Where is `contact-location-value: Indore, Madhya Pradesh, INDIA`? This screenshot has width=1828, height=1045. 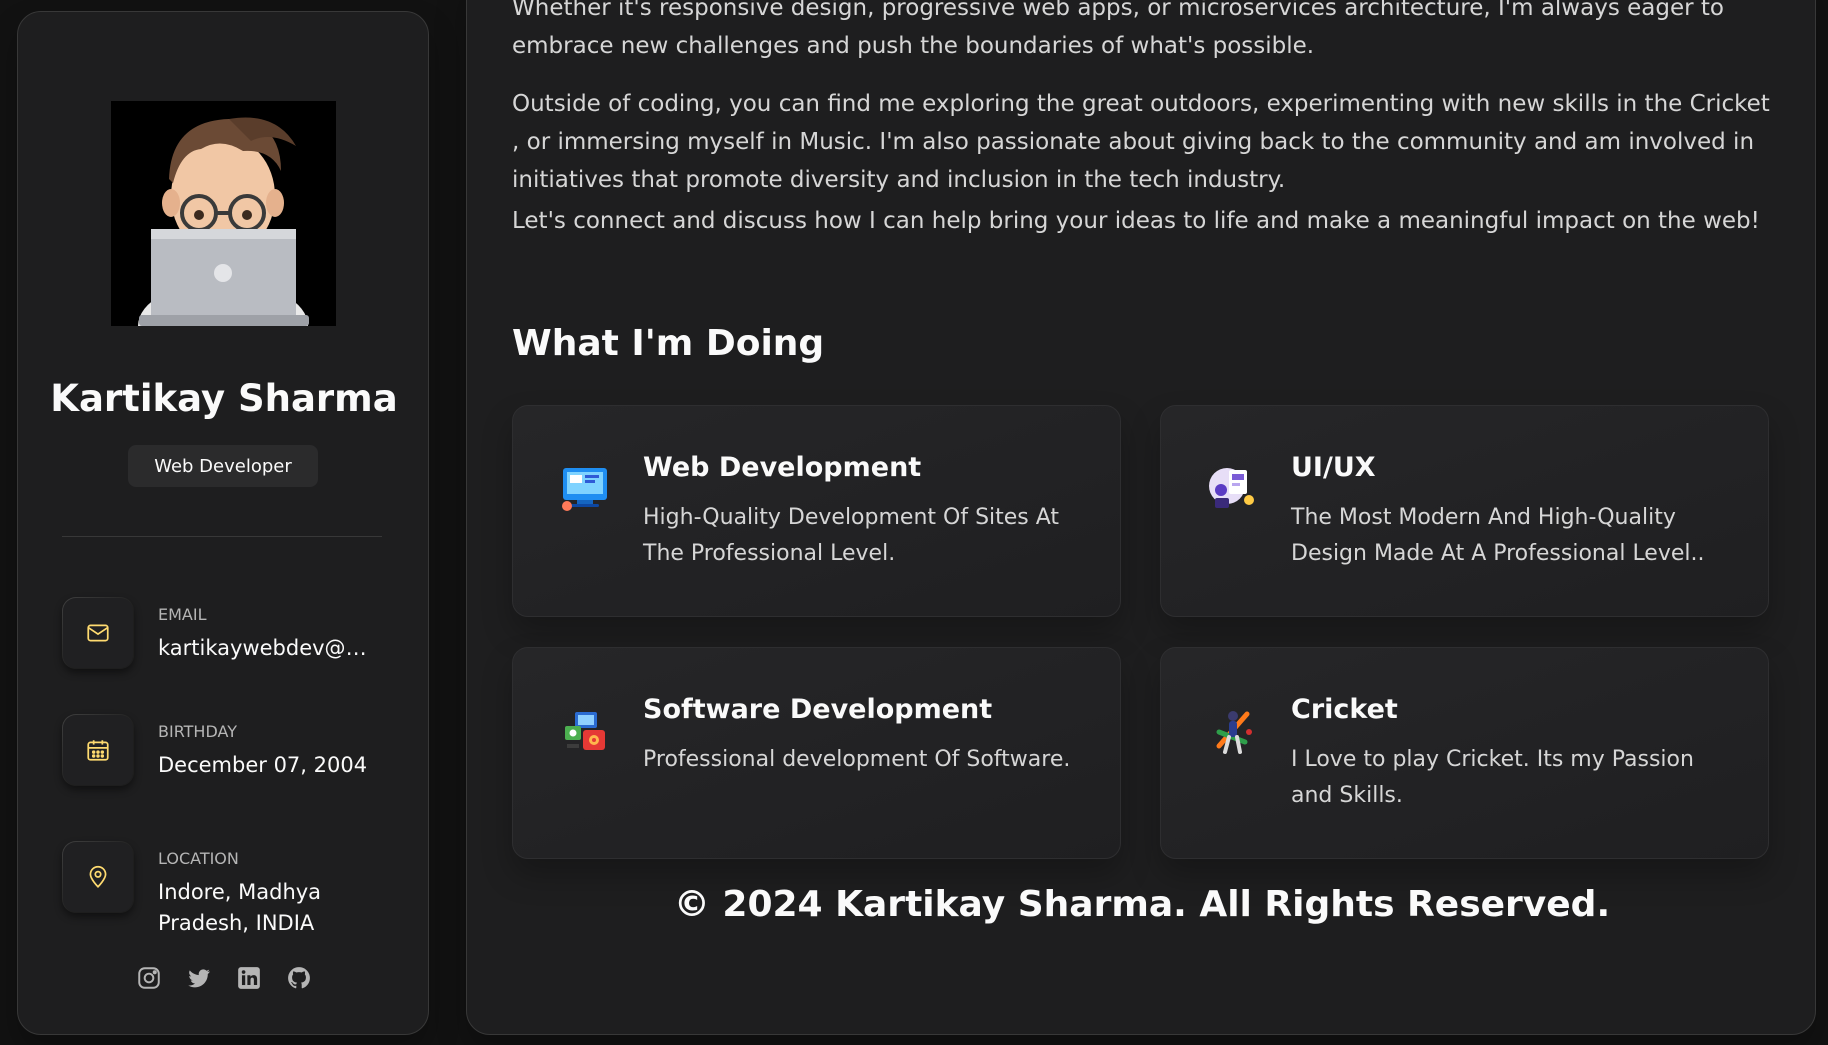
contact-location-value: Indore, Madhya Pradesh, INDIA is located at coordinates (240, 907).